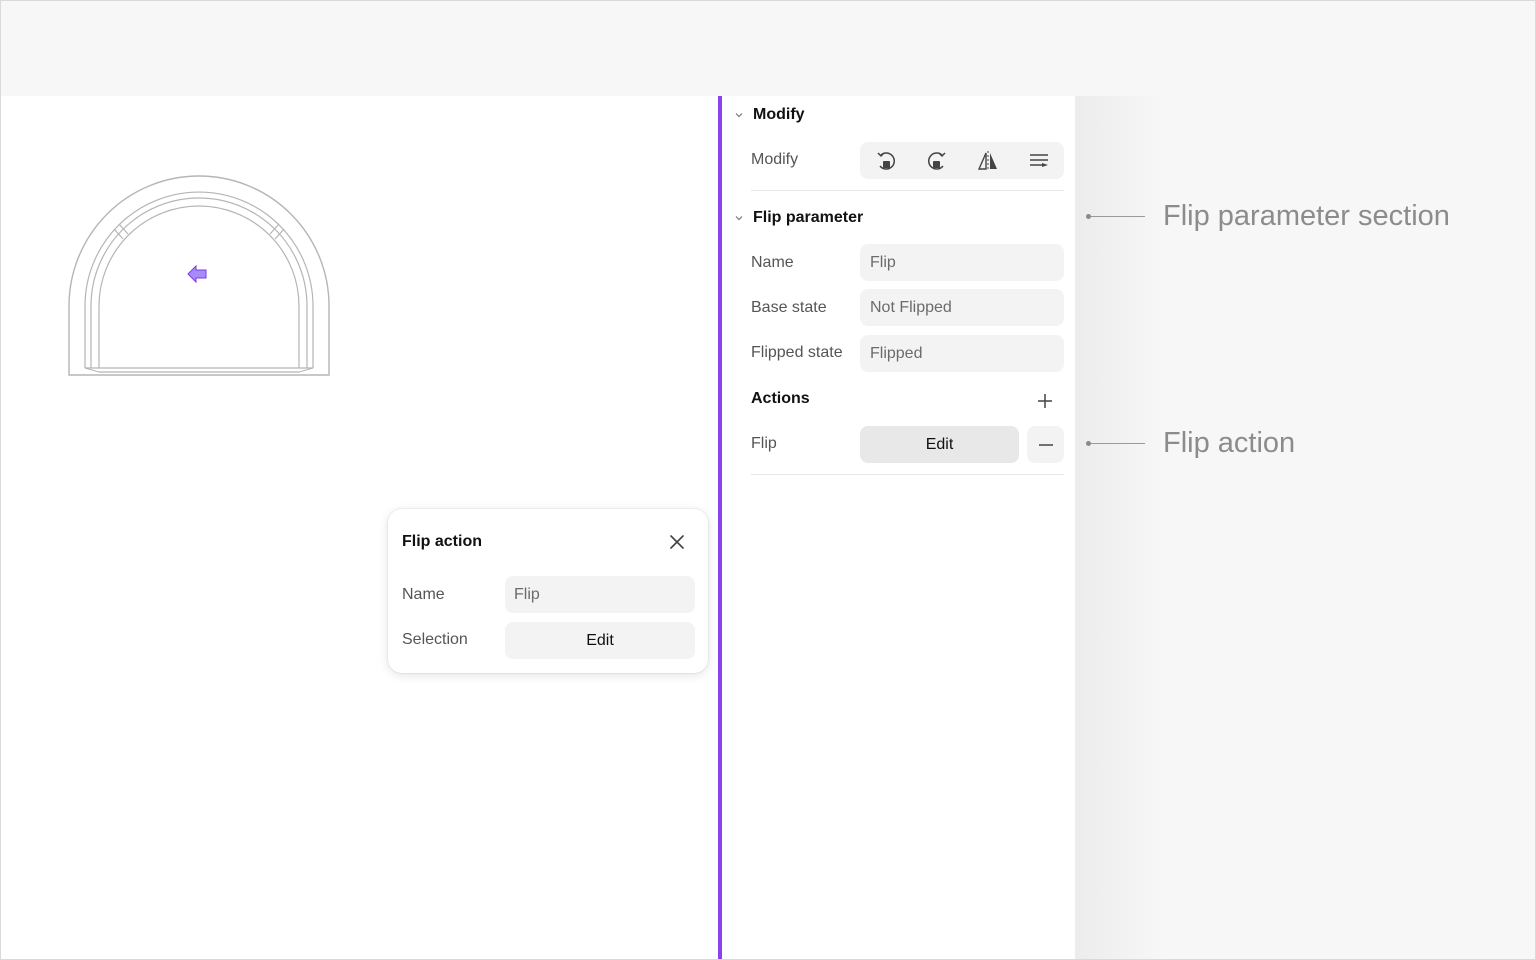 The height and width of the screenshot is (960, 1536). I want to click on rotate-left-button, so click(886, 161).